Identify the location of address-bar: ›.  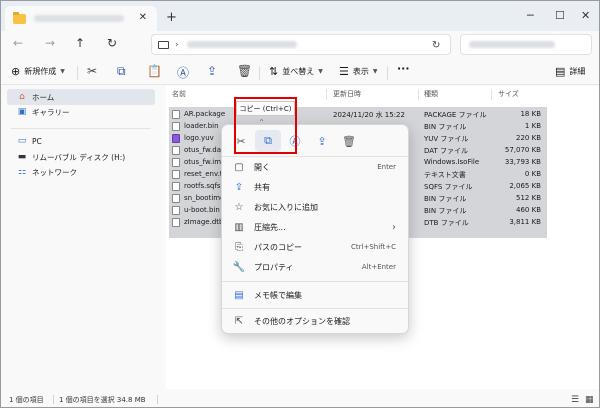
(301, 44).